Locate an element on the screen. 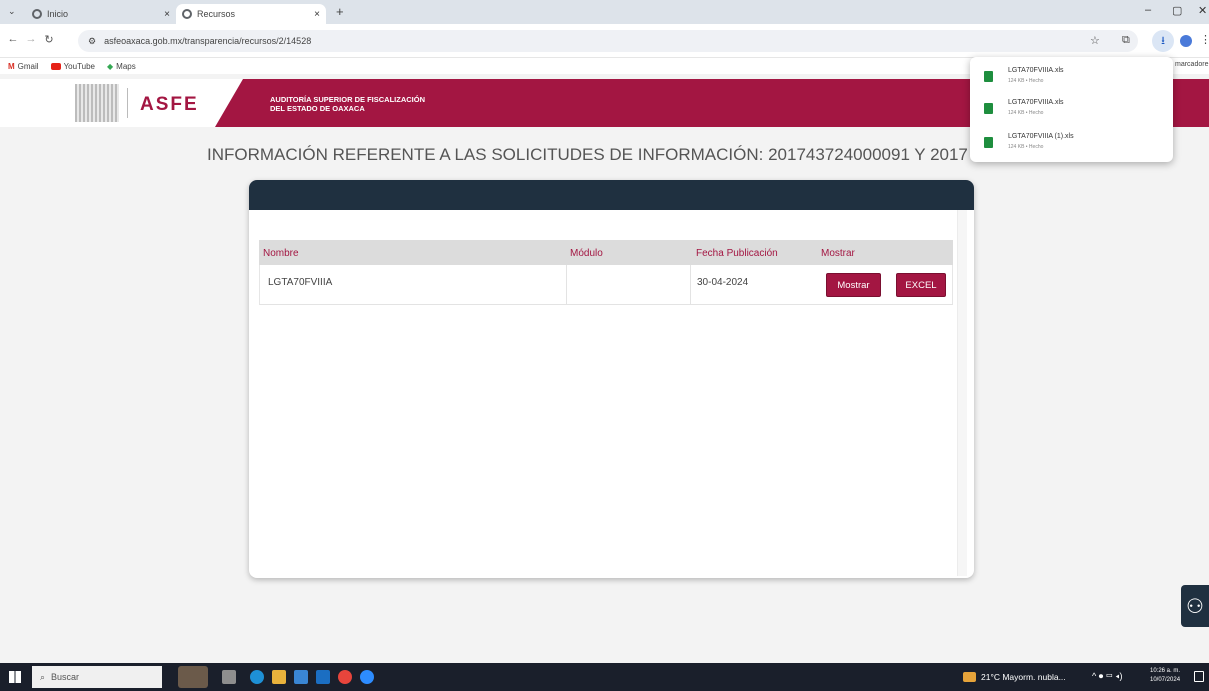 This screenshot has width=1209, height=691. download-item: LGTA70FVIIIA (1).xls 124 KB • Hecho is located at coordinates (1074, 146).